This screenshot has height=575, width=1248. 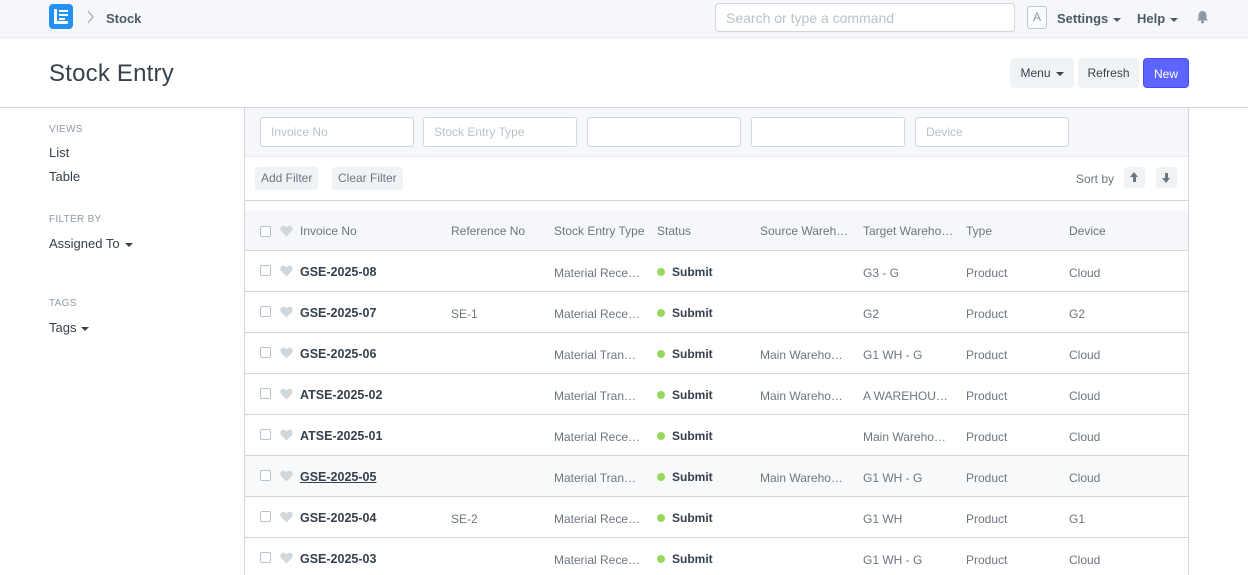 I want to click on sort-descending-button, so click(x=1166, y=177).